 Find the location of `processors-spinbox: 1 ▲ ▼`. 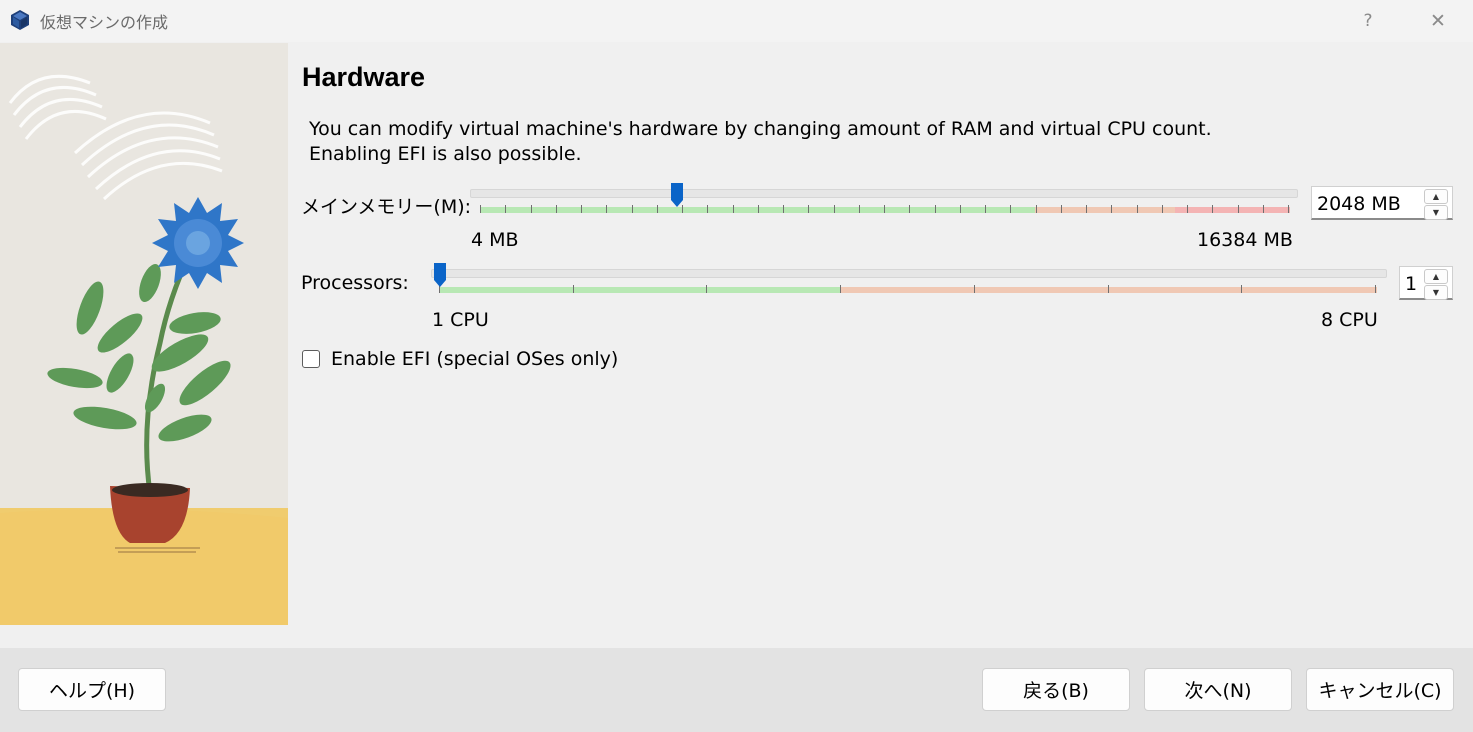

processors-spinbox: 1 ▲ ▼ is located at coordinates (1426, 283).